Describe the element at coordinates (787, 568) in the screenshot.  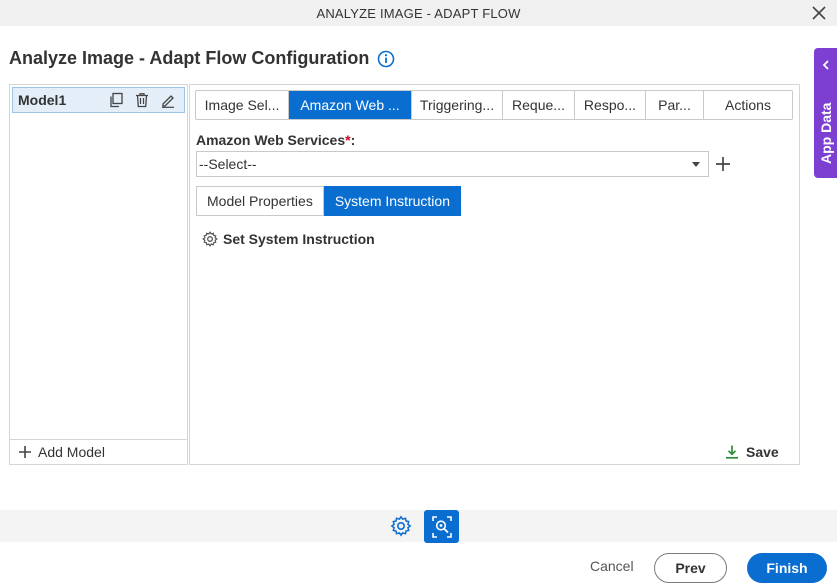
I see `finish-button: Finish` at that location.